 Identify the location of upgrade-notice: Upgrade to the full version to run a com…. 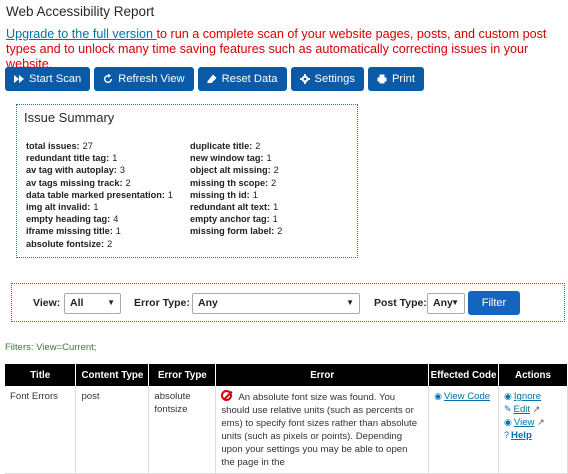
(286, 49).